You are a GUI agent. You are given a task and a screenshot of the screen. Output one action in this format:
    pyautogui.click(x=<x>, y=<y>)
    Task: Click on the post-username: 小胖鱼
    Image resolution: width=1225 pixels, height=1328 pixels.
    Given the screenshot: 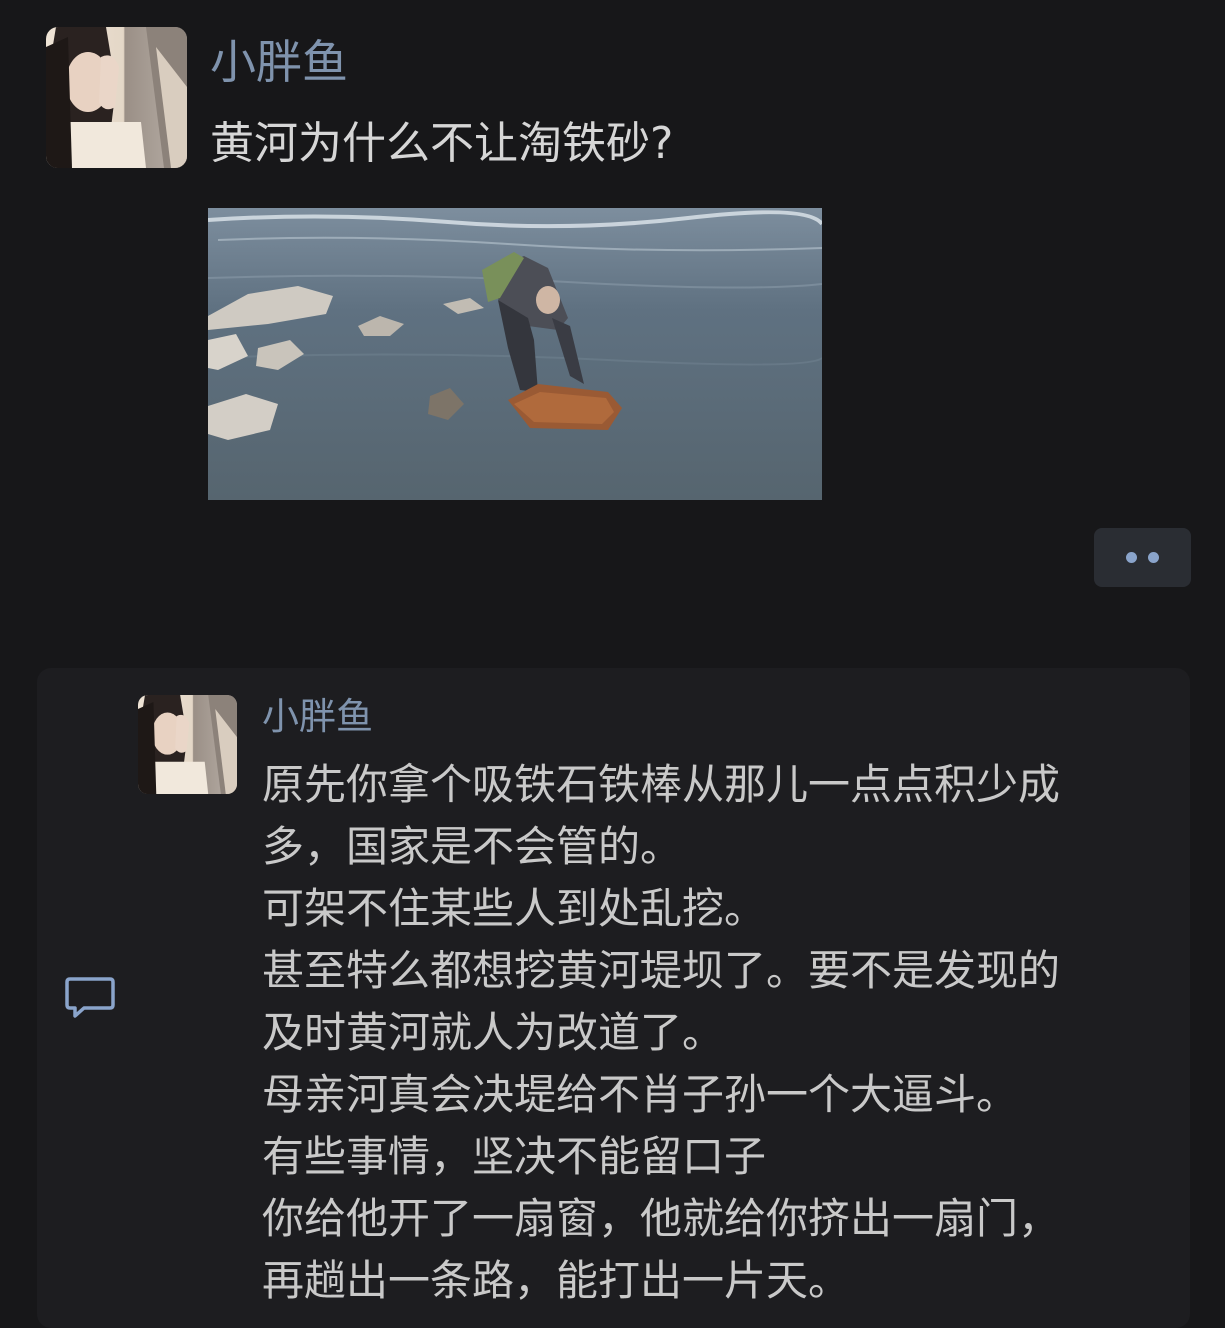 What is the action you would take?
    pyautogui.click(x=279, y=62)
    